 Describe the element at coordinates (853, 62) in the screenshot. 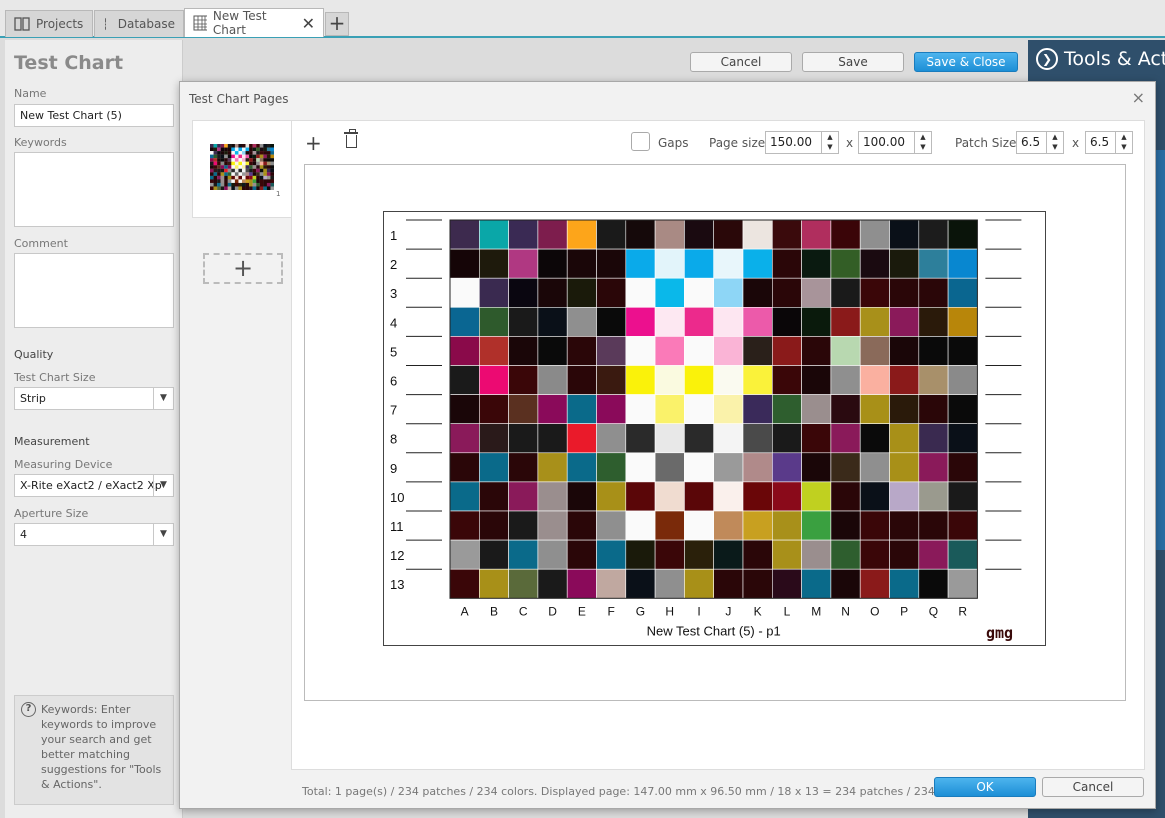

I see `save-button: Save` at that location.